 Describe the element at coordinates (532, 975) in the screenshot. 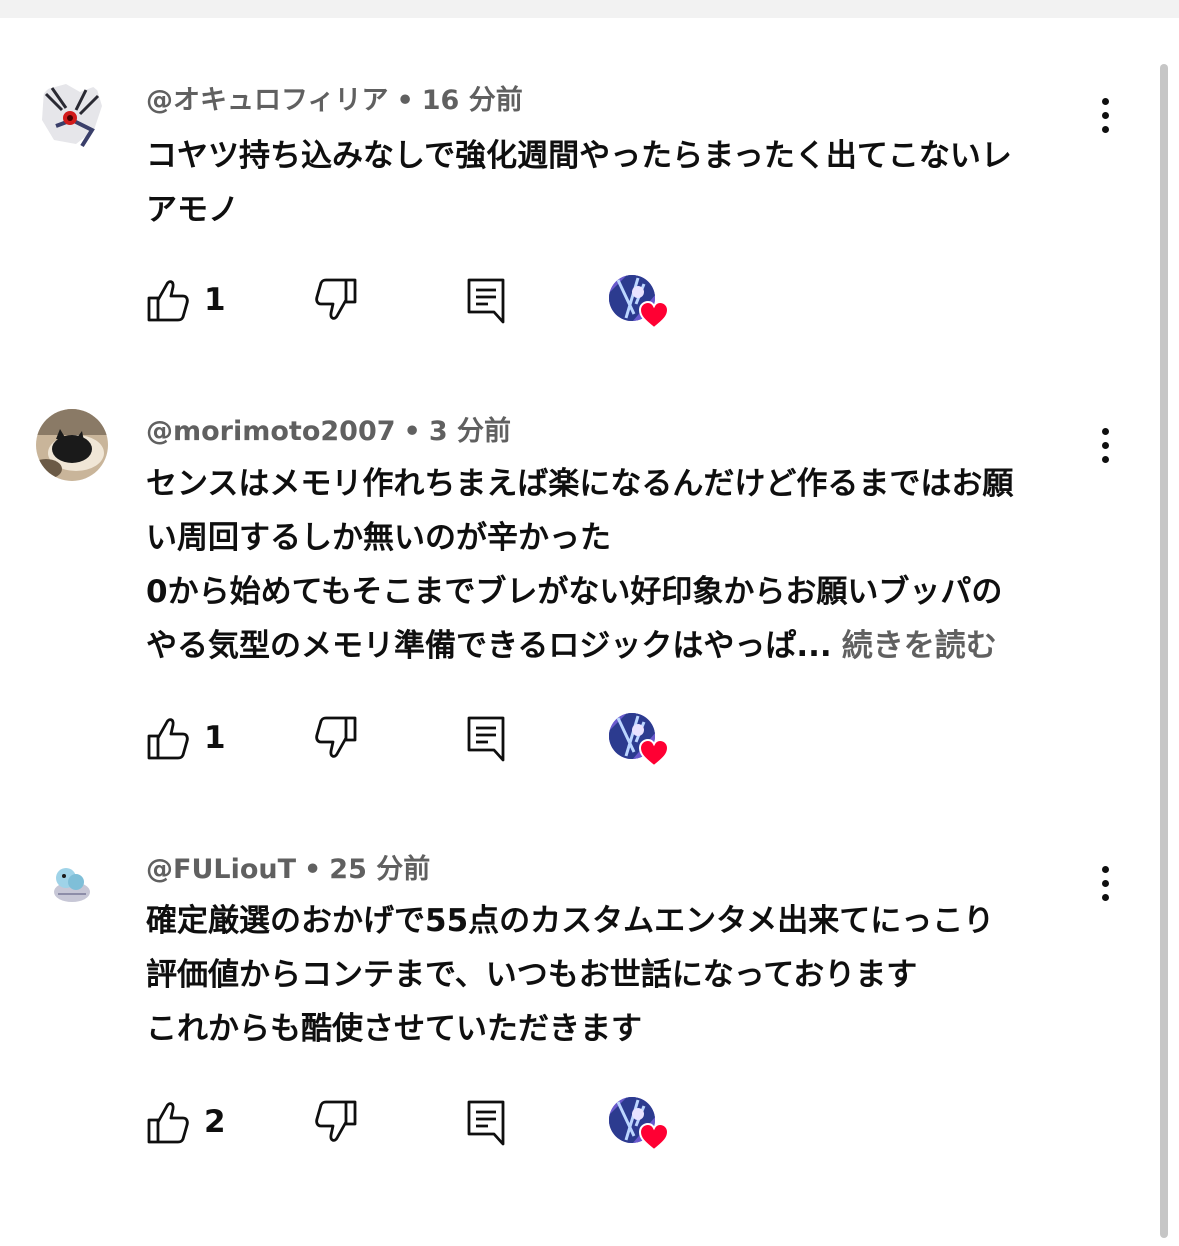

I see `comment-line: 評価値からコンテまで、いつもお世話になっております` at that location.